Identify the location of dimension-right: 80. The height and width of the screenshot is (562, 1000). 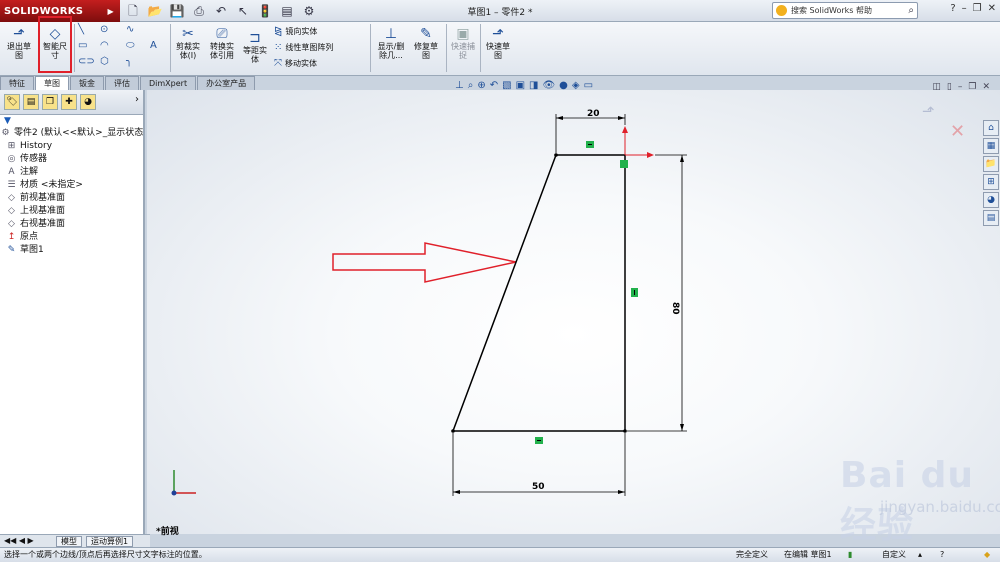
(675, 308).